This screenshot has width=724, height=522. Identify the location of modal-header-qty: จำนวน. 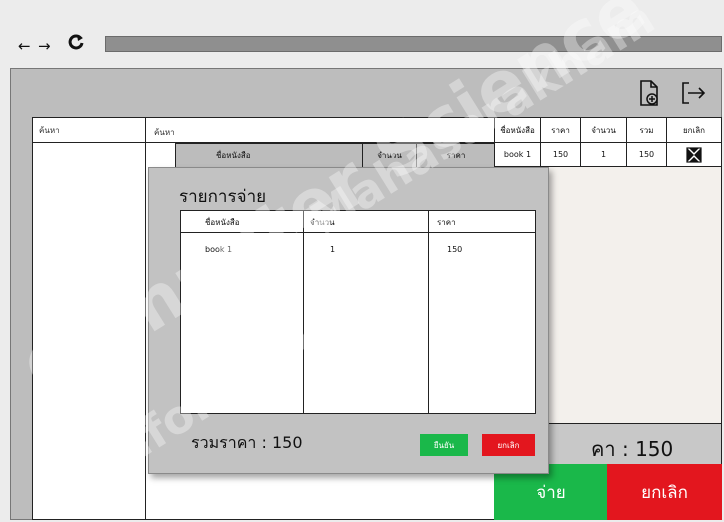
(366, 222).